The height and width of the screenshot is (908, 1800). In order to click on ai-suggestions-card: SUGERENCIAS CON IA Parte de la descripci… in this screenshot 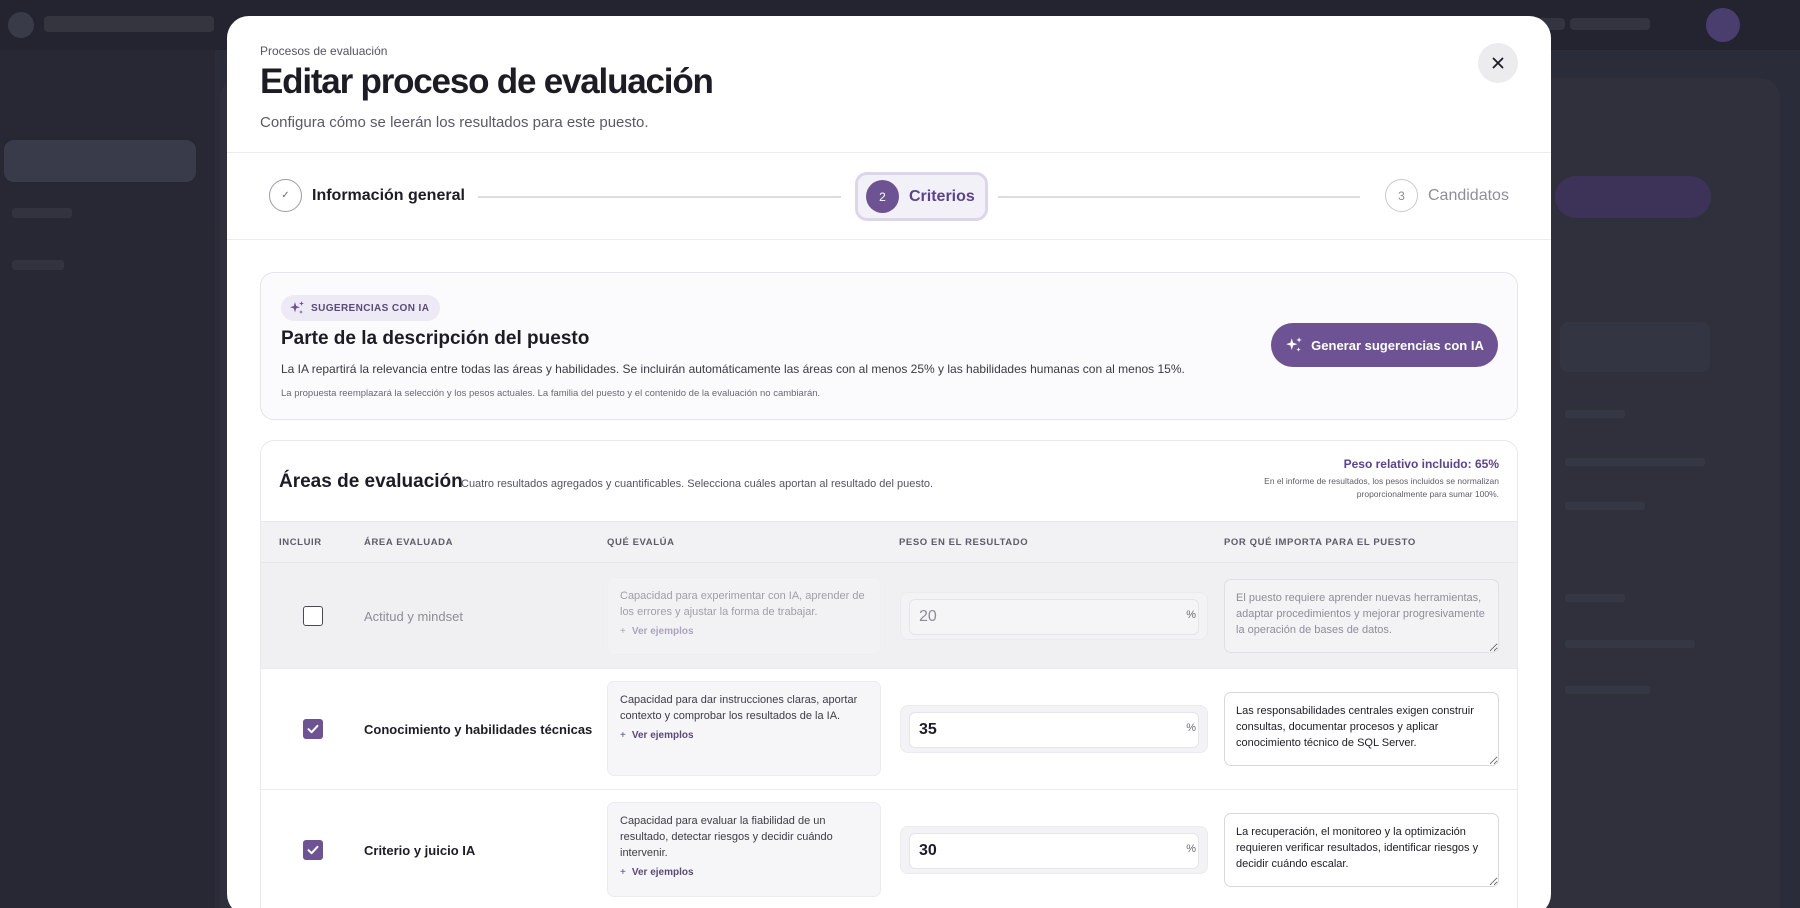, I will do `click(889, 346)`.